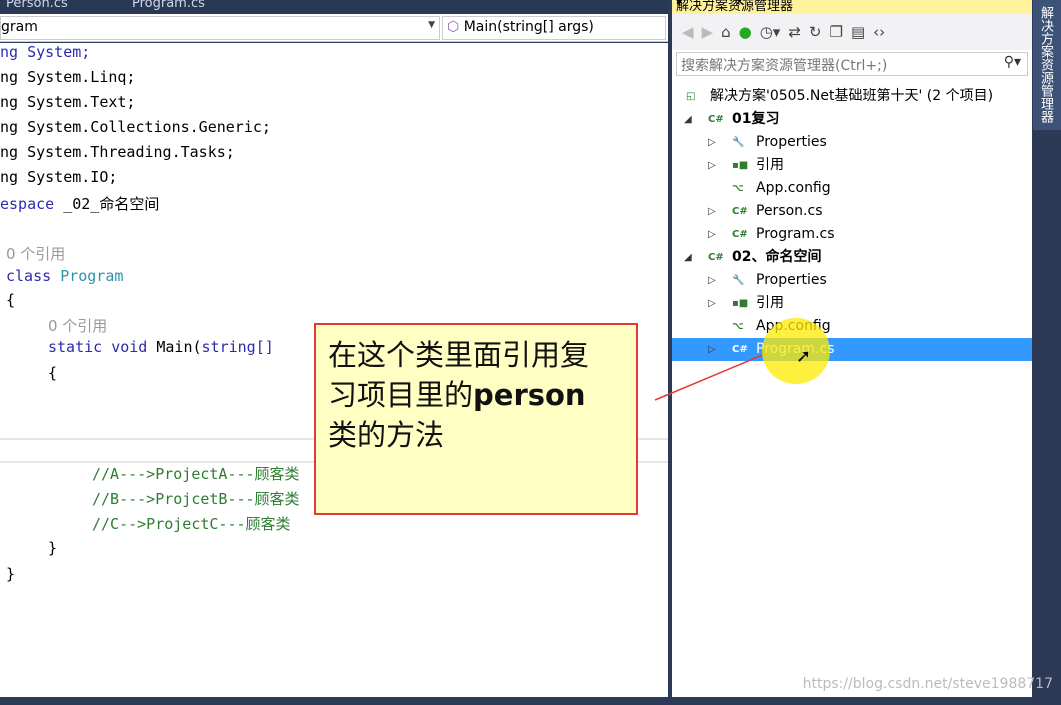 This screenshot has height=705, width=1061. What do you see at coordinates (804, 356) in the screenshot?
I see `mouse-cursor-icon: ➚` at bounding box center [804, 356].